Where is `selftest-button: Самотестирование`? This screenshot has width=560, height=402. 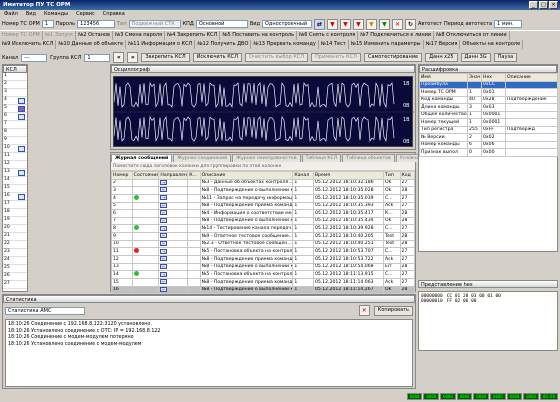
selftest-button: Самотестирование is located at coordinates (393, 57).